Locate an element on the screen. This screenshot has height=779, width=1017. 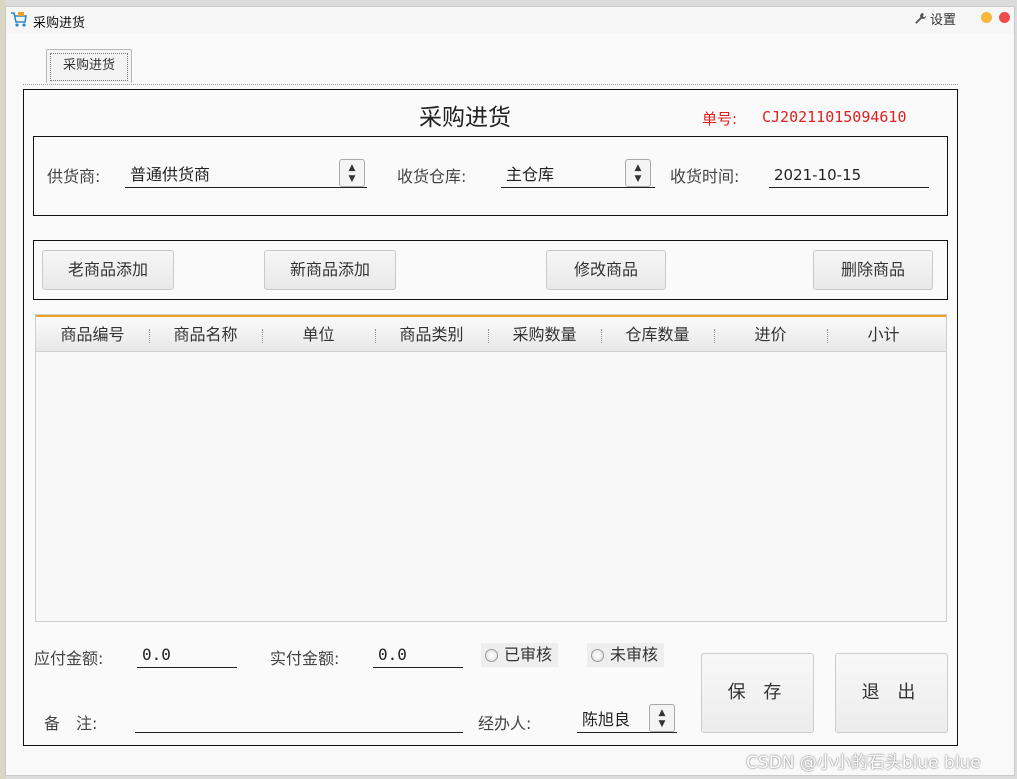
window-title: 采购进货 is located at coordinates (59, 23).